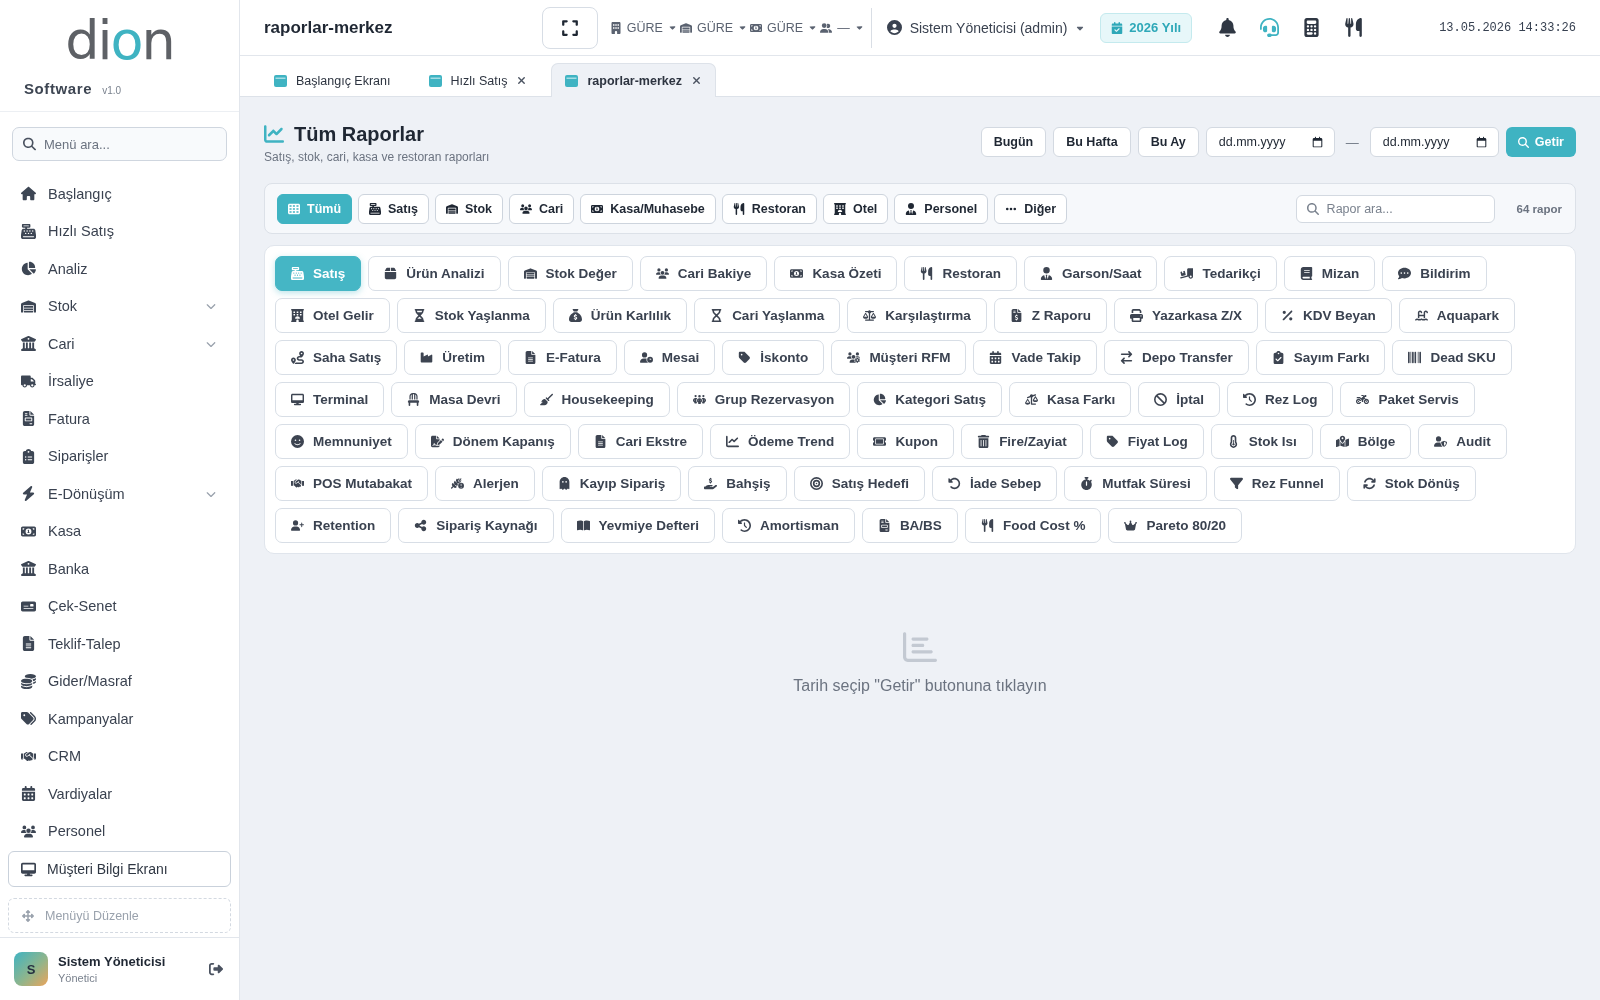 Image resolution: width=1600 pixels, height=1000 pixels. I want to click on report-button: Ürün Karlılık, so click(620, 315).